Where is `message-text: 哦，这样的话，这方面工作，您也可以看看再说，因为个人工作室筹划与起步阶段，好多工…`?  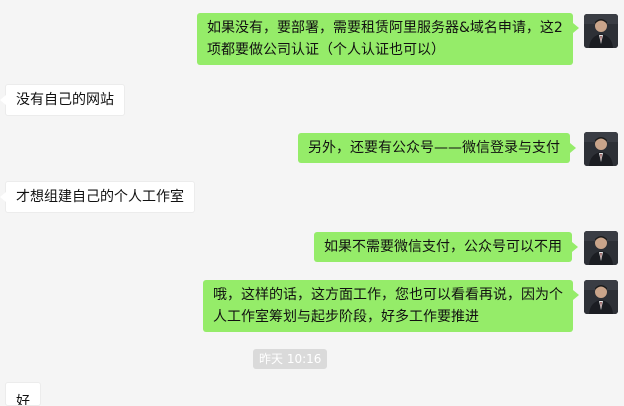 message-text: 哦，这样的话，这方面工作，您也可以看看再说，因为个人工作室筹划与起步阶段，好多工… is located at coordinates (388, 306).